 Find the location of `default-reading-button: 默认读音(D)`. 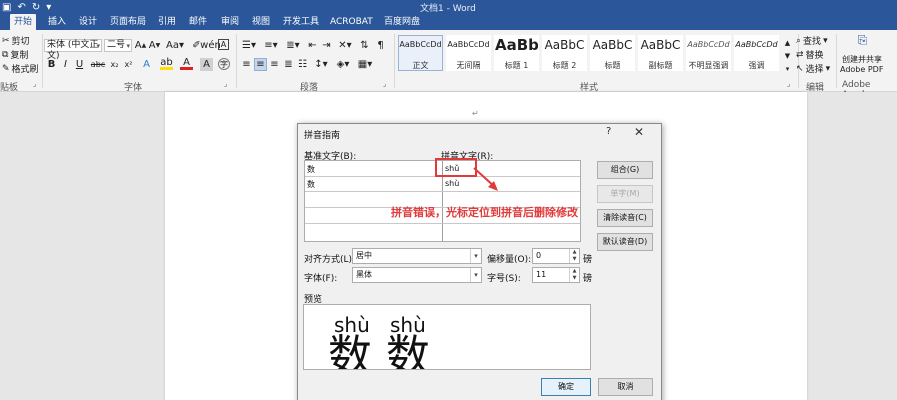

default-reading-button: 默认读音(D) is located at coordinates (625, 242).